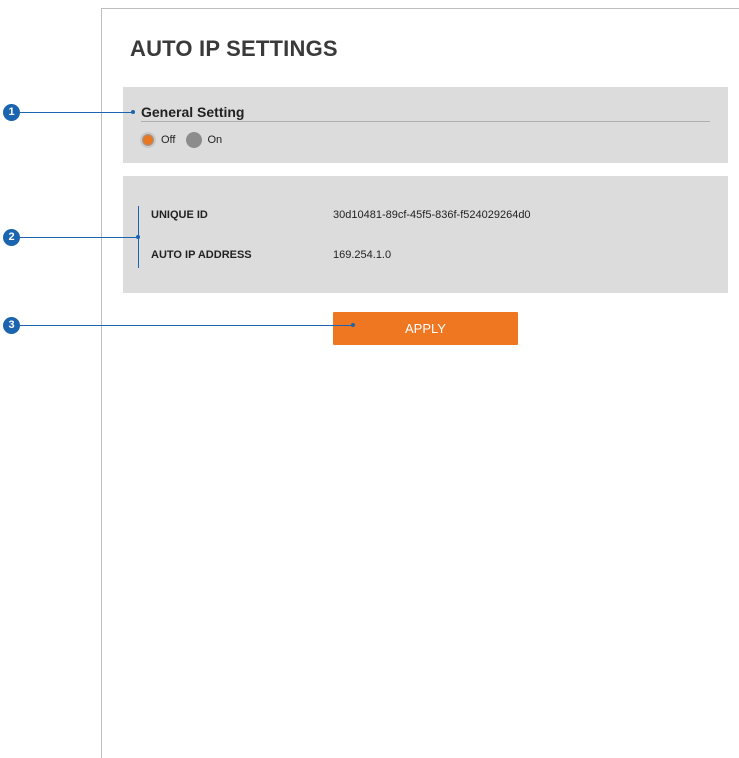  Describe the element at coordinates (179, 215) in the screenshot. I see `unique-id-label: UNIQUE ID` at that location.